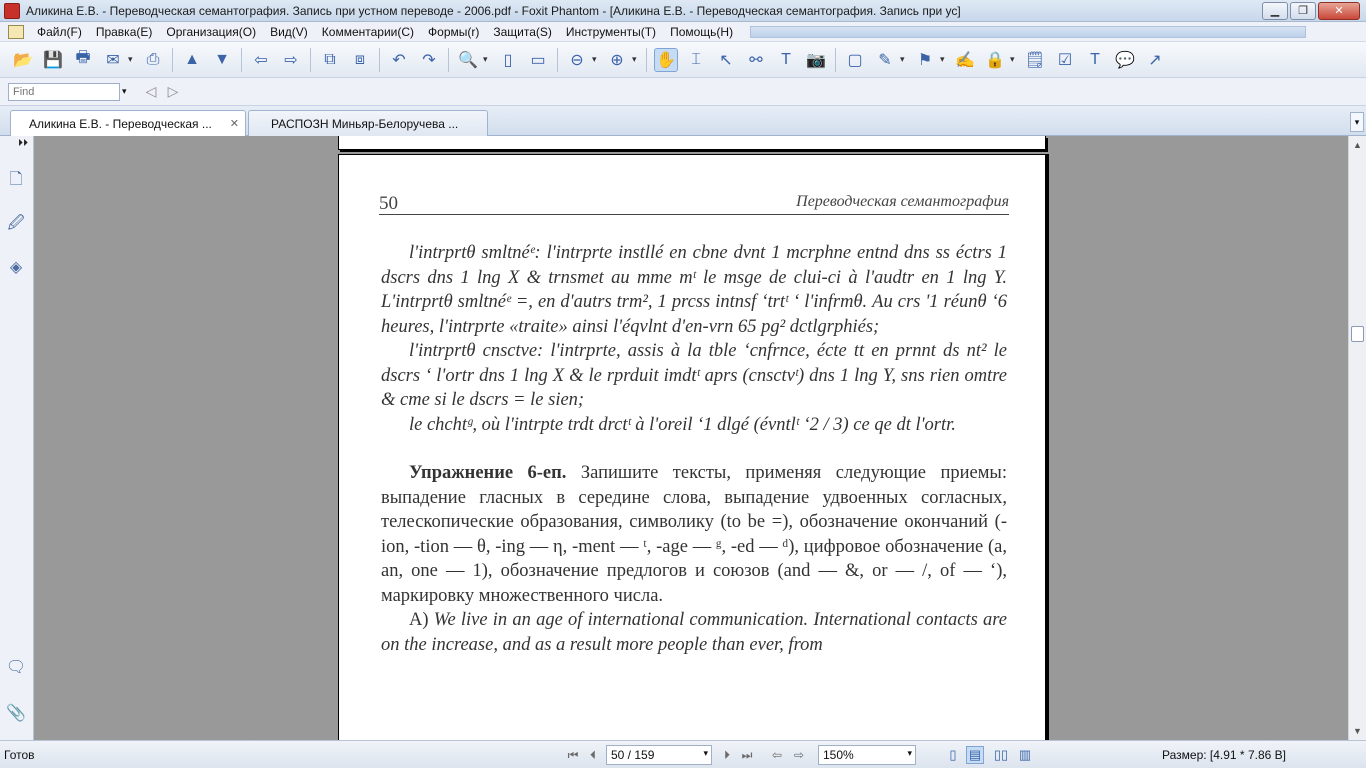 The width and height of the screenshot is (1366, 768). What do you see at coordinates (1025, 755) in the screenshot?
I see `continuous-facing-view-icon: ▥` at bounding box center [1025, 755].